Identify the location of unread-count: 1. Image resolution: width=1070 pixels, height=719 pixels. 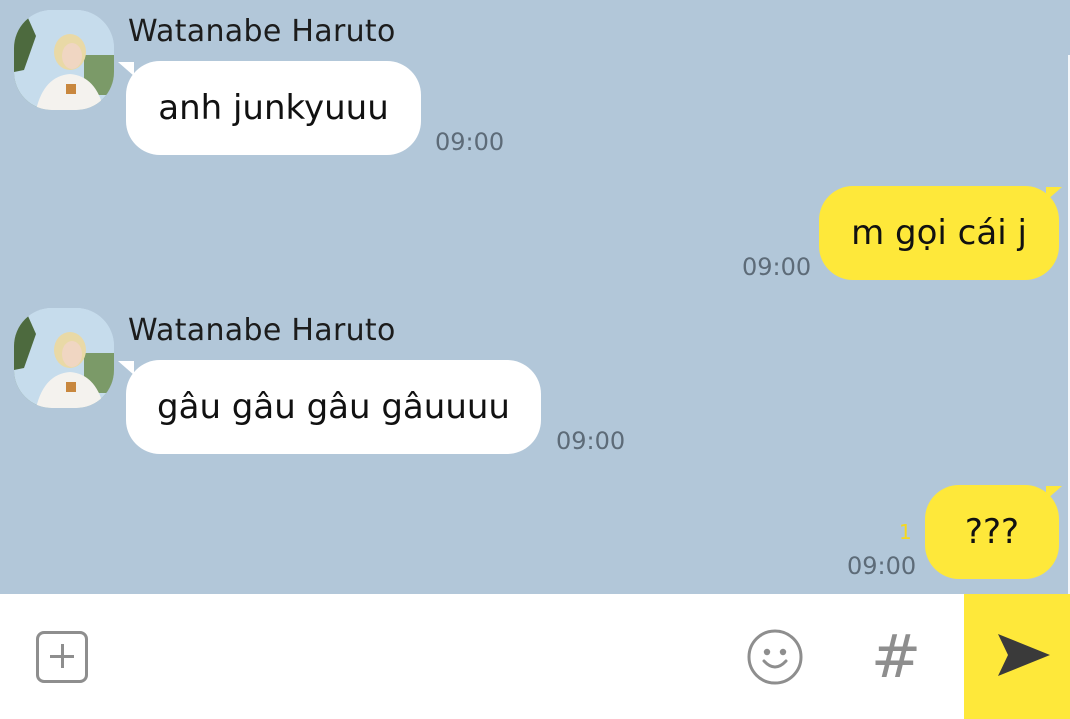
(905, 532).